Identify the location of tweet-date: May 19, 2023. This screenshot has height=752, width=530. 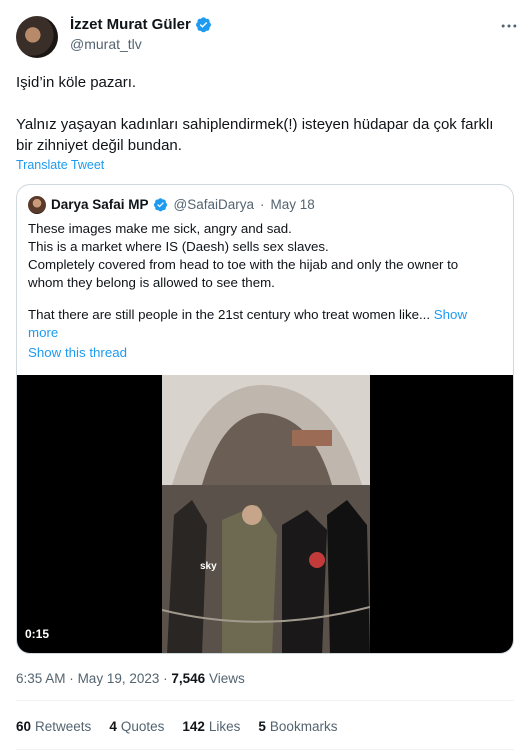
(119, 678).